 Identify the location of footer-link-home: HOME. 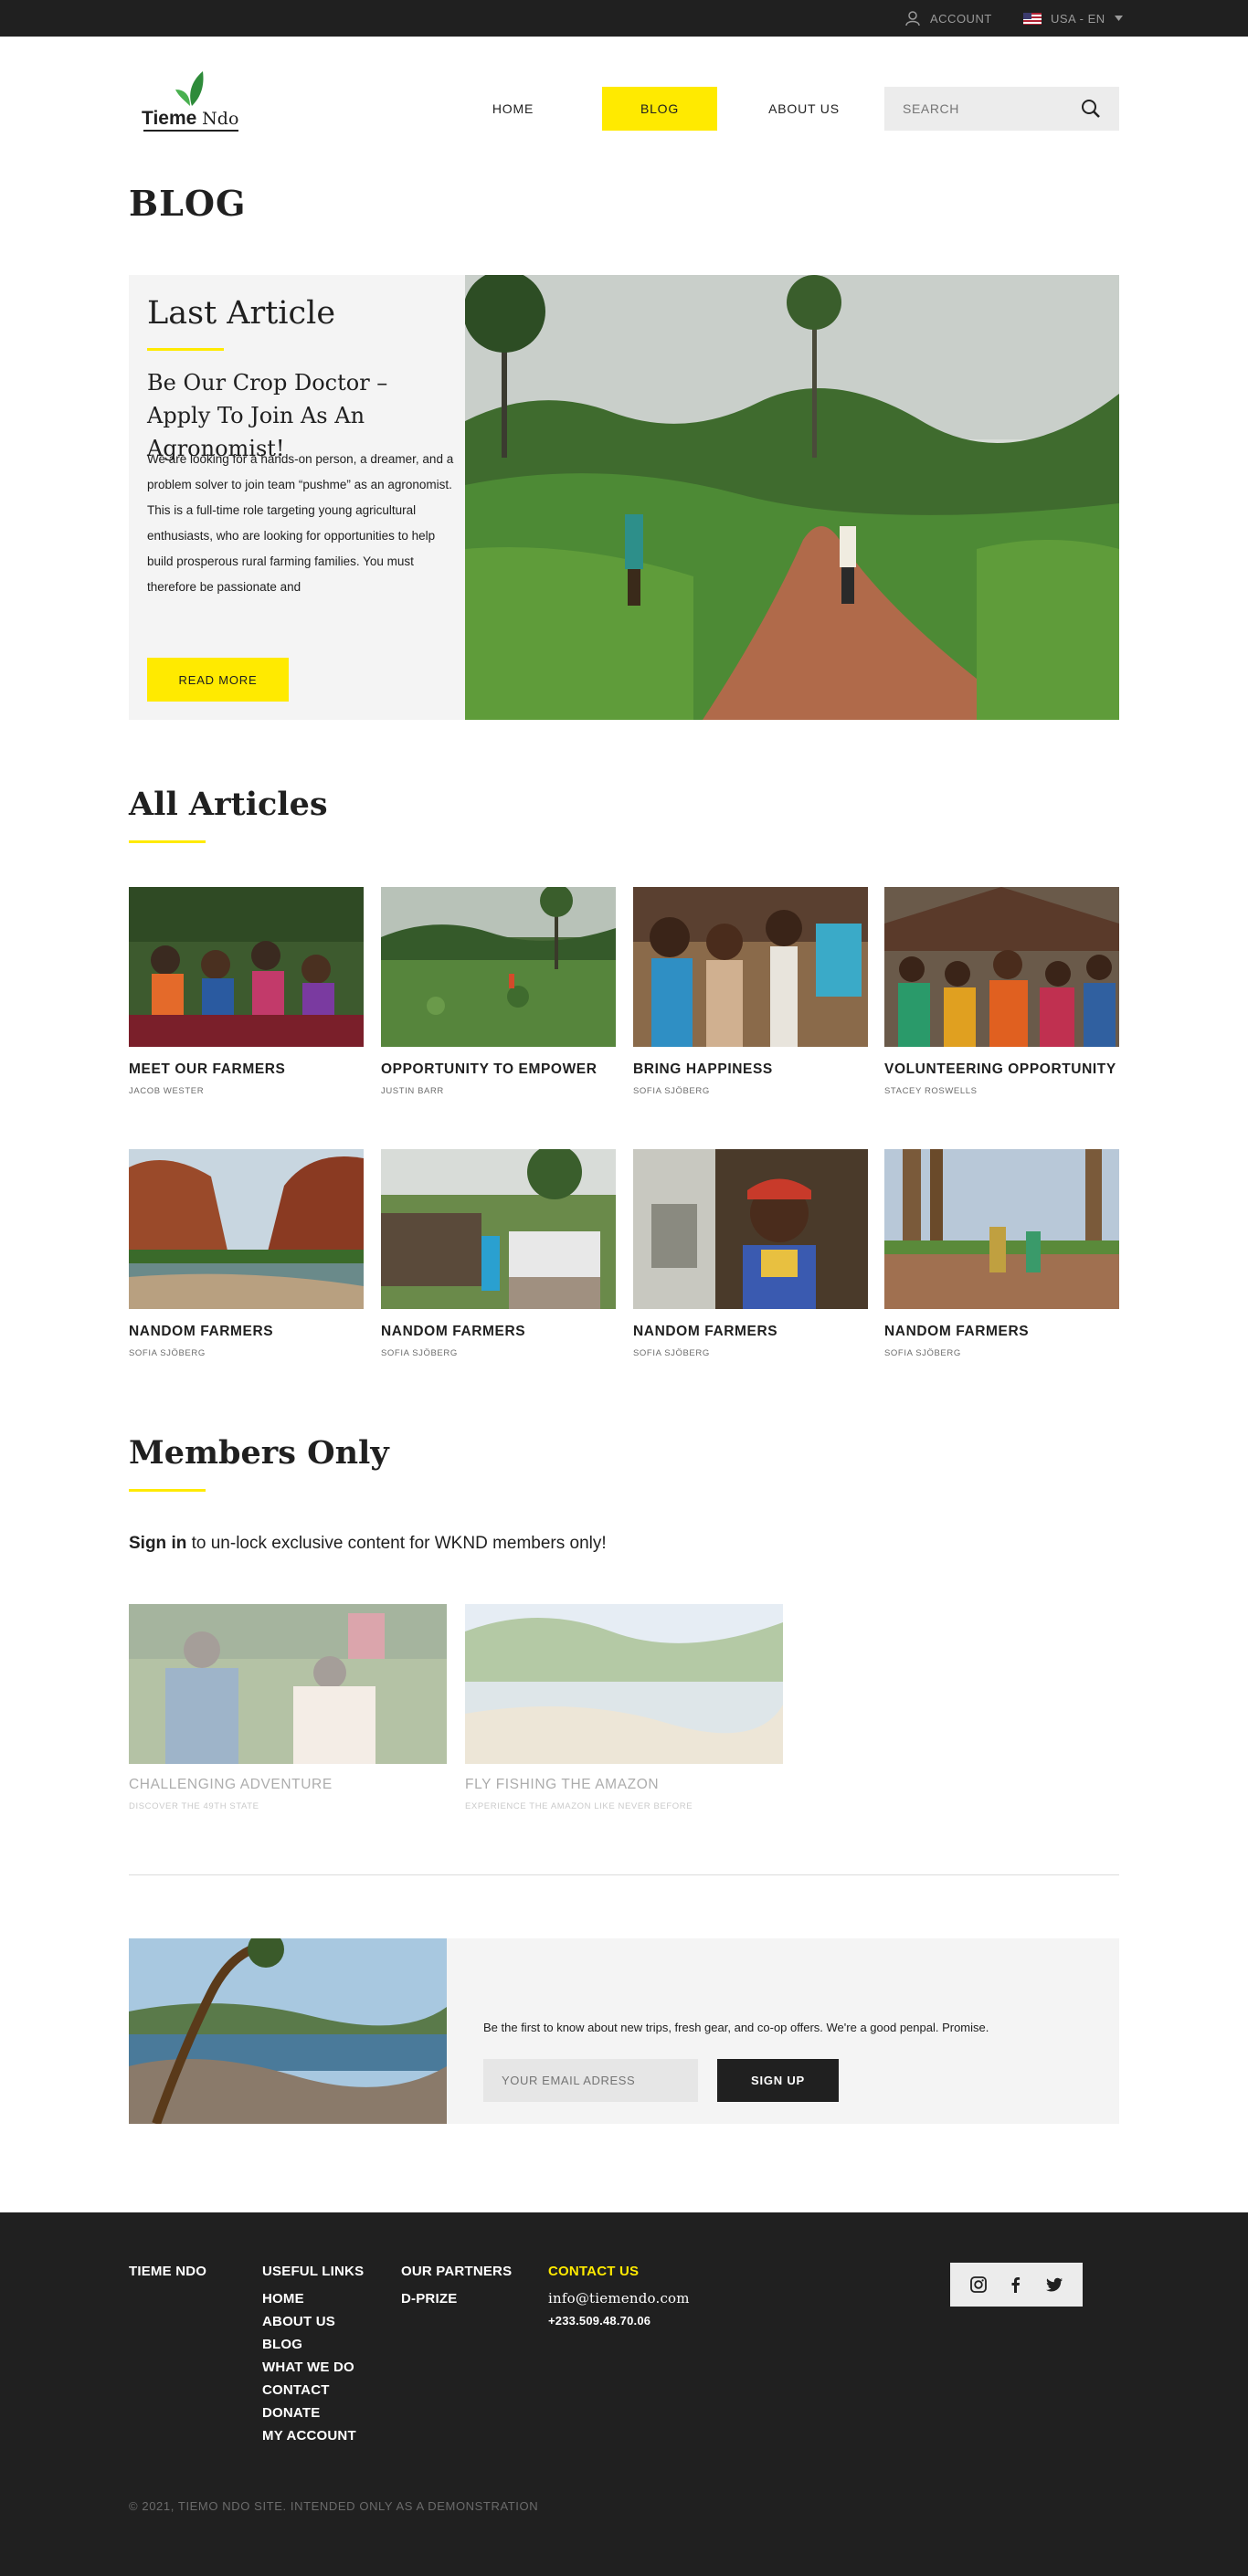
(313, 2298).